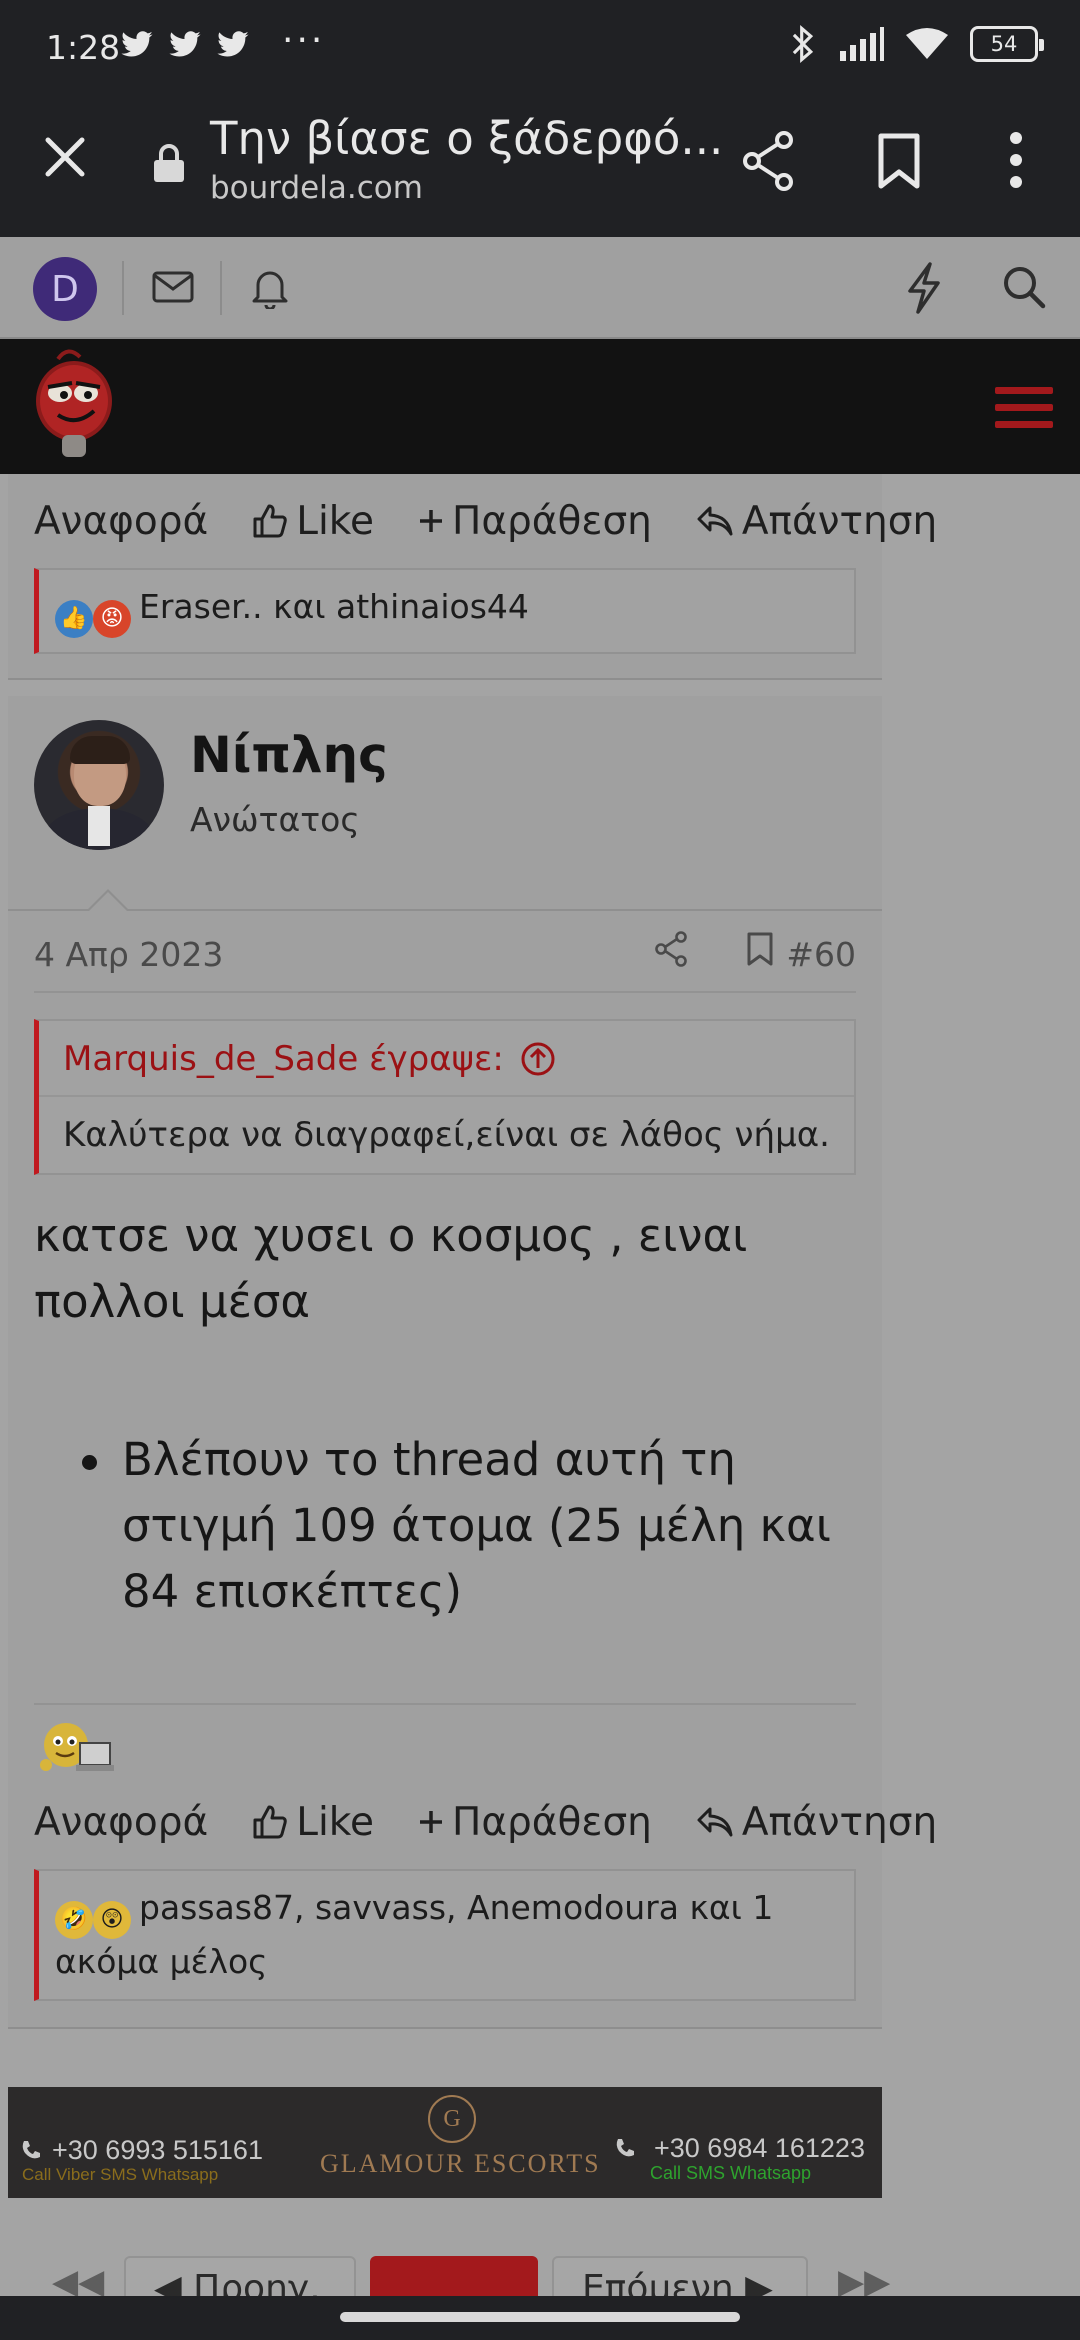 This screenshot has height=2340, width=1080. I want to click on ad-phone-left: +30 6993 515161, so click(157, 2150).